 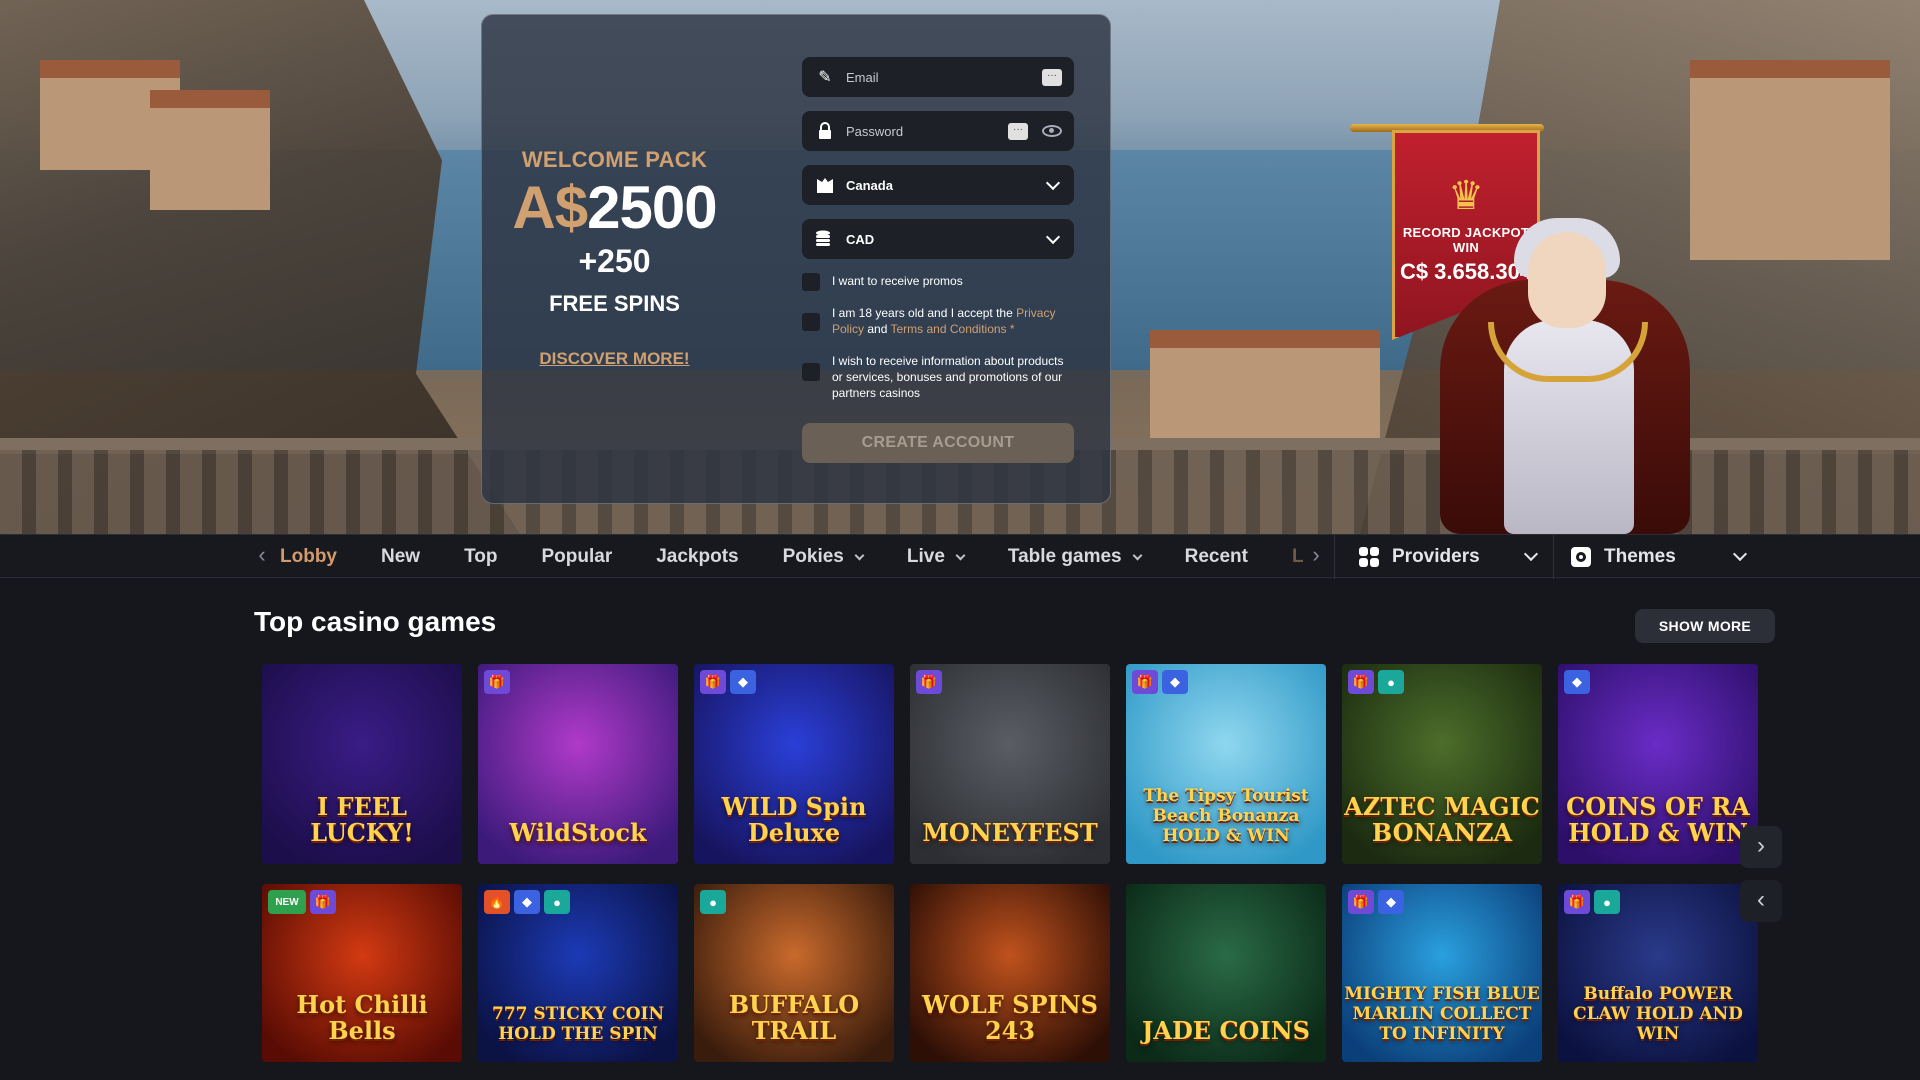 I want to click on themes-dropdown: Themes, so click(x=1659, y=557).